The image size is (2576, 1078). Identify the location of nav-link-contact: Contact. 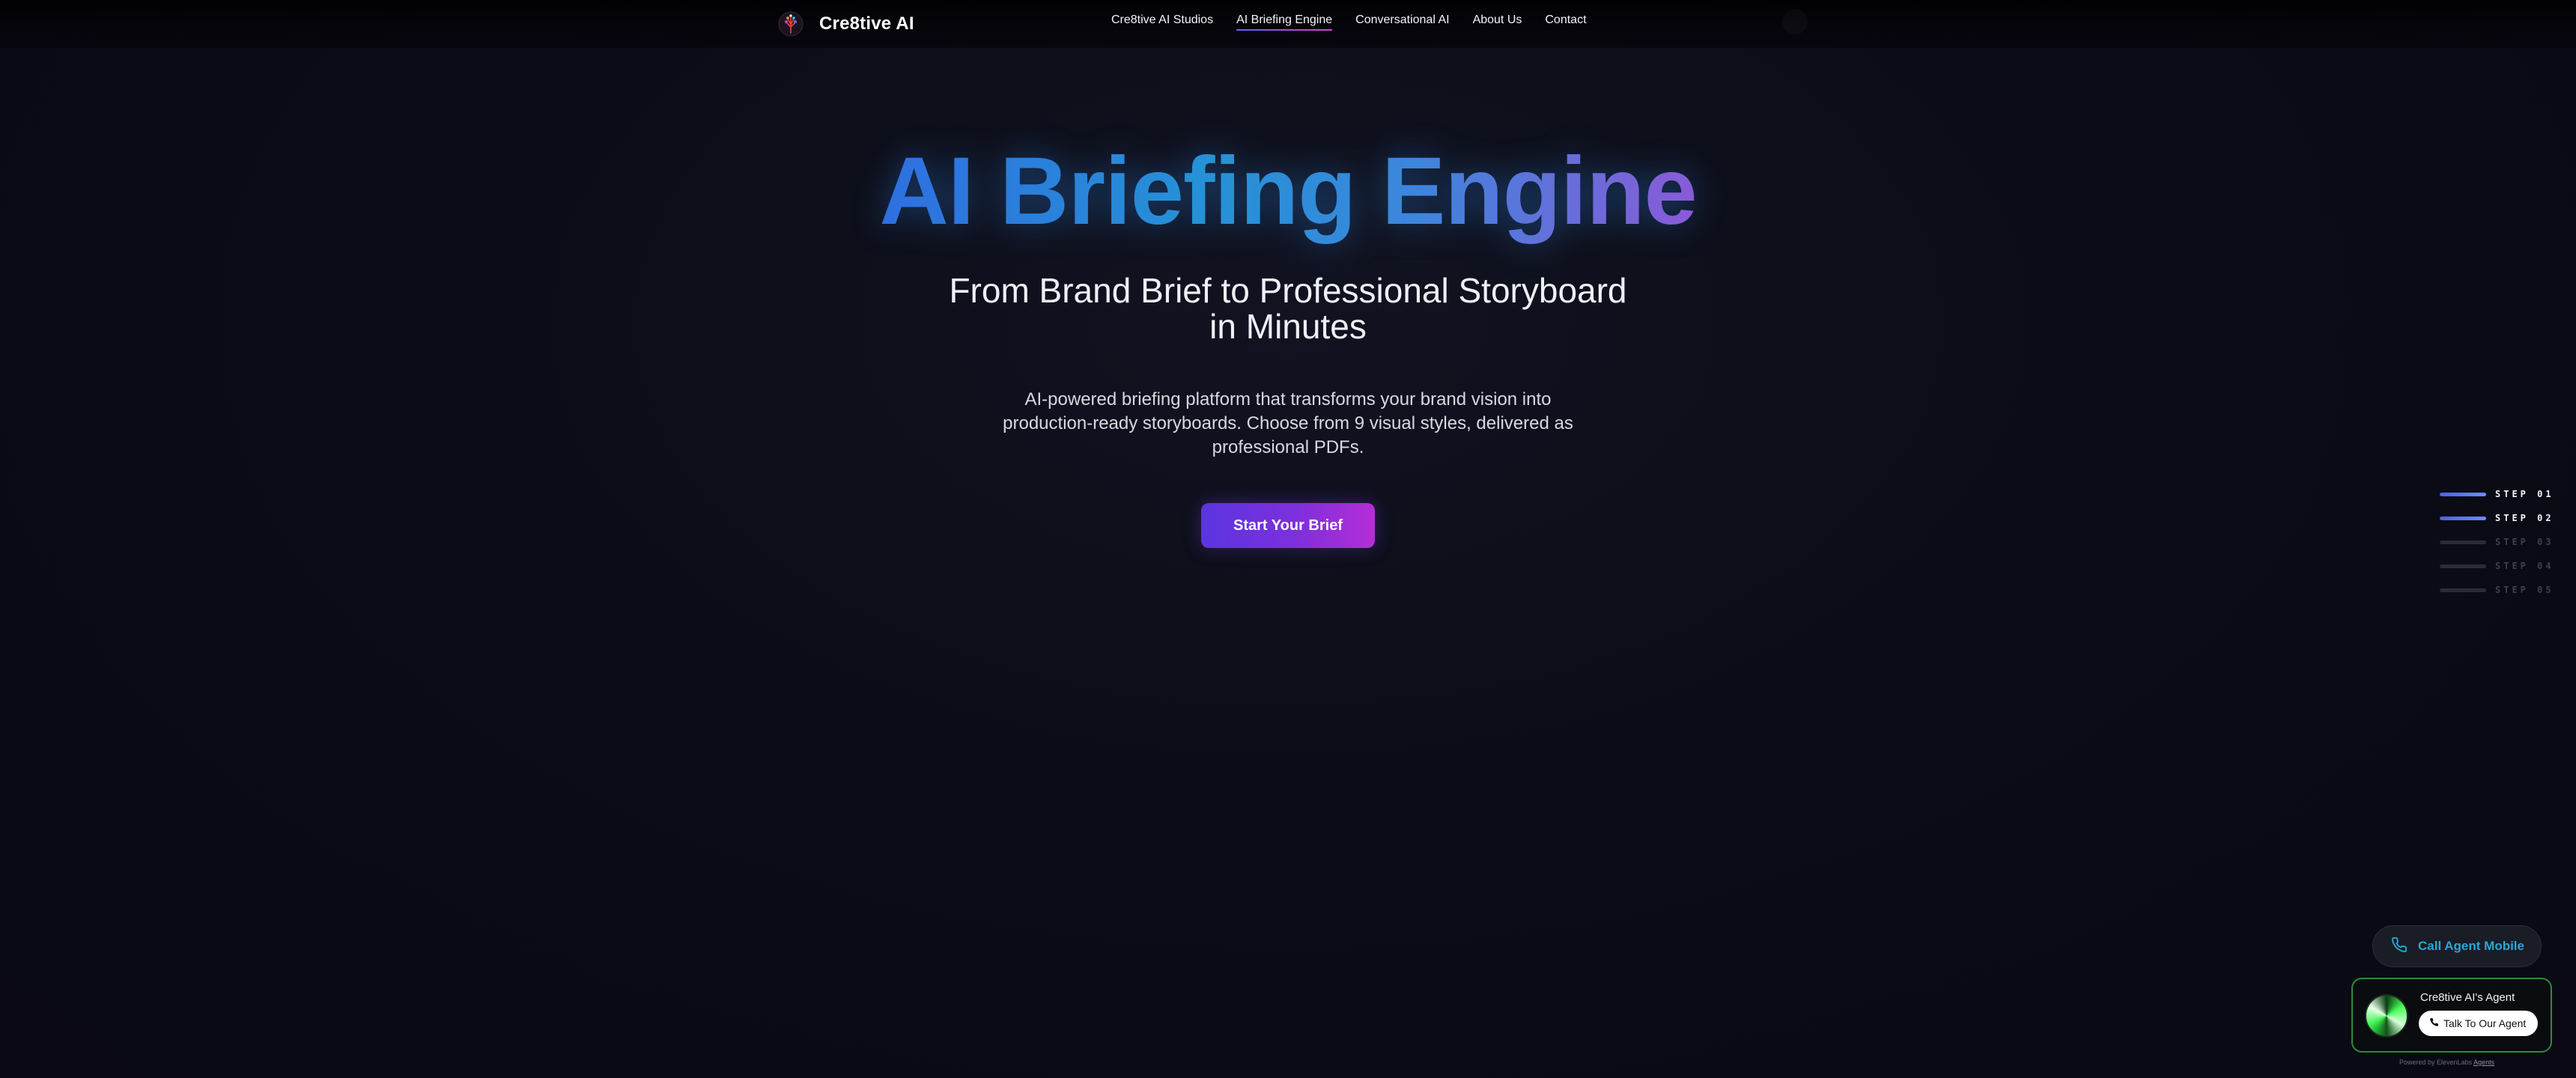
(1565, 21).